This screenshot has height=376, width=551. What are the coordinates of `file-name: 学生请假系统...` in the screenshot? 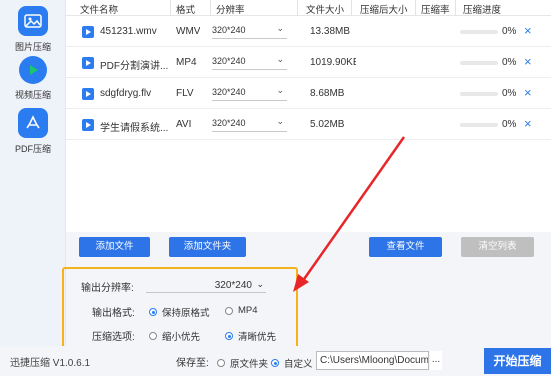 It's located at (134, 128).